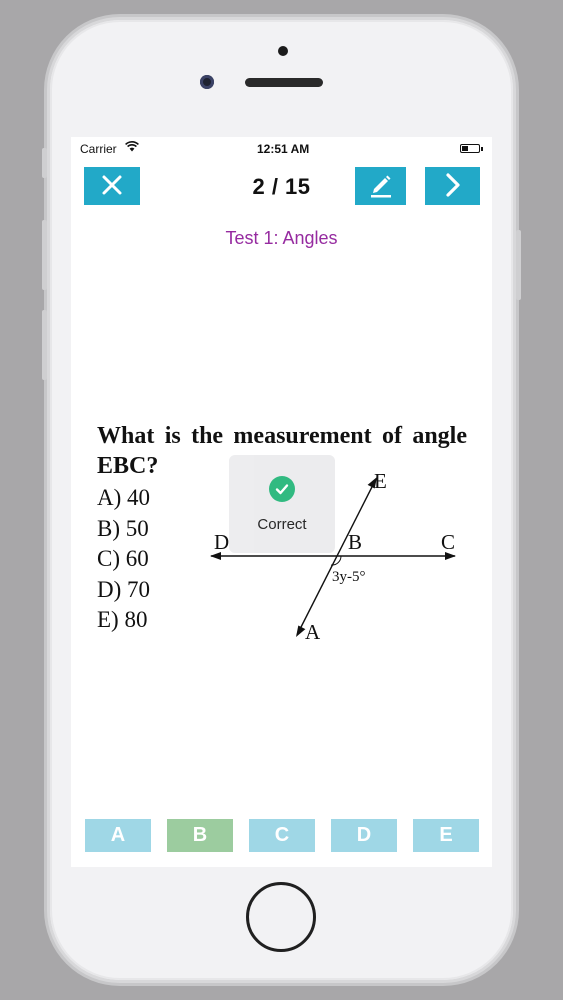 The width and height of the screenshot is (563, 1000). What do you see at coordinates (355, 542) in the screenshot?
I see `label-b: B` at bounding box center [355, 542].